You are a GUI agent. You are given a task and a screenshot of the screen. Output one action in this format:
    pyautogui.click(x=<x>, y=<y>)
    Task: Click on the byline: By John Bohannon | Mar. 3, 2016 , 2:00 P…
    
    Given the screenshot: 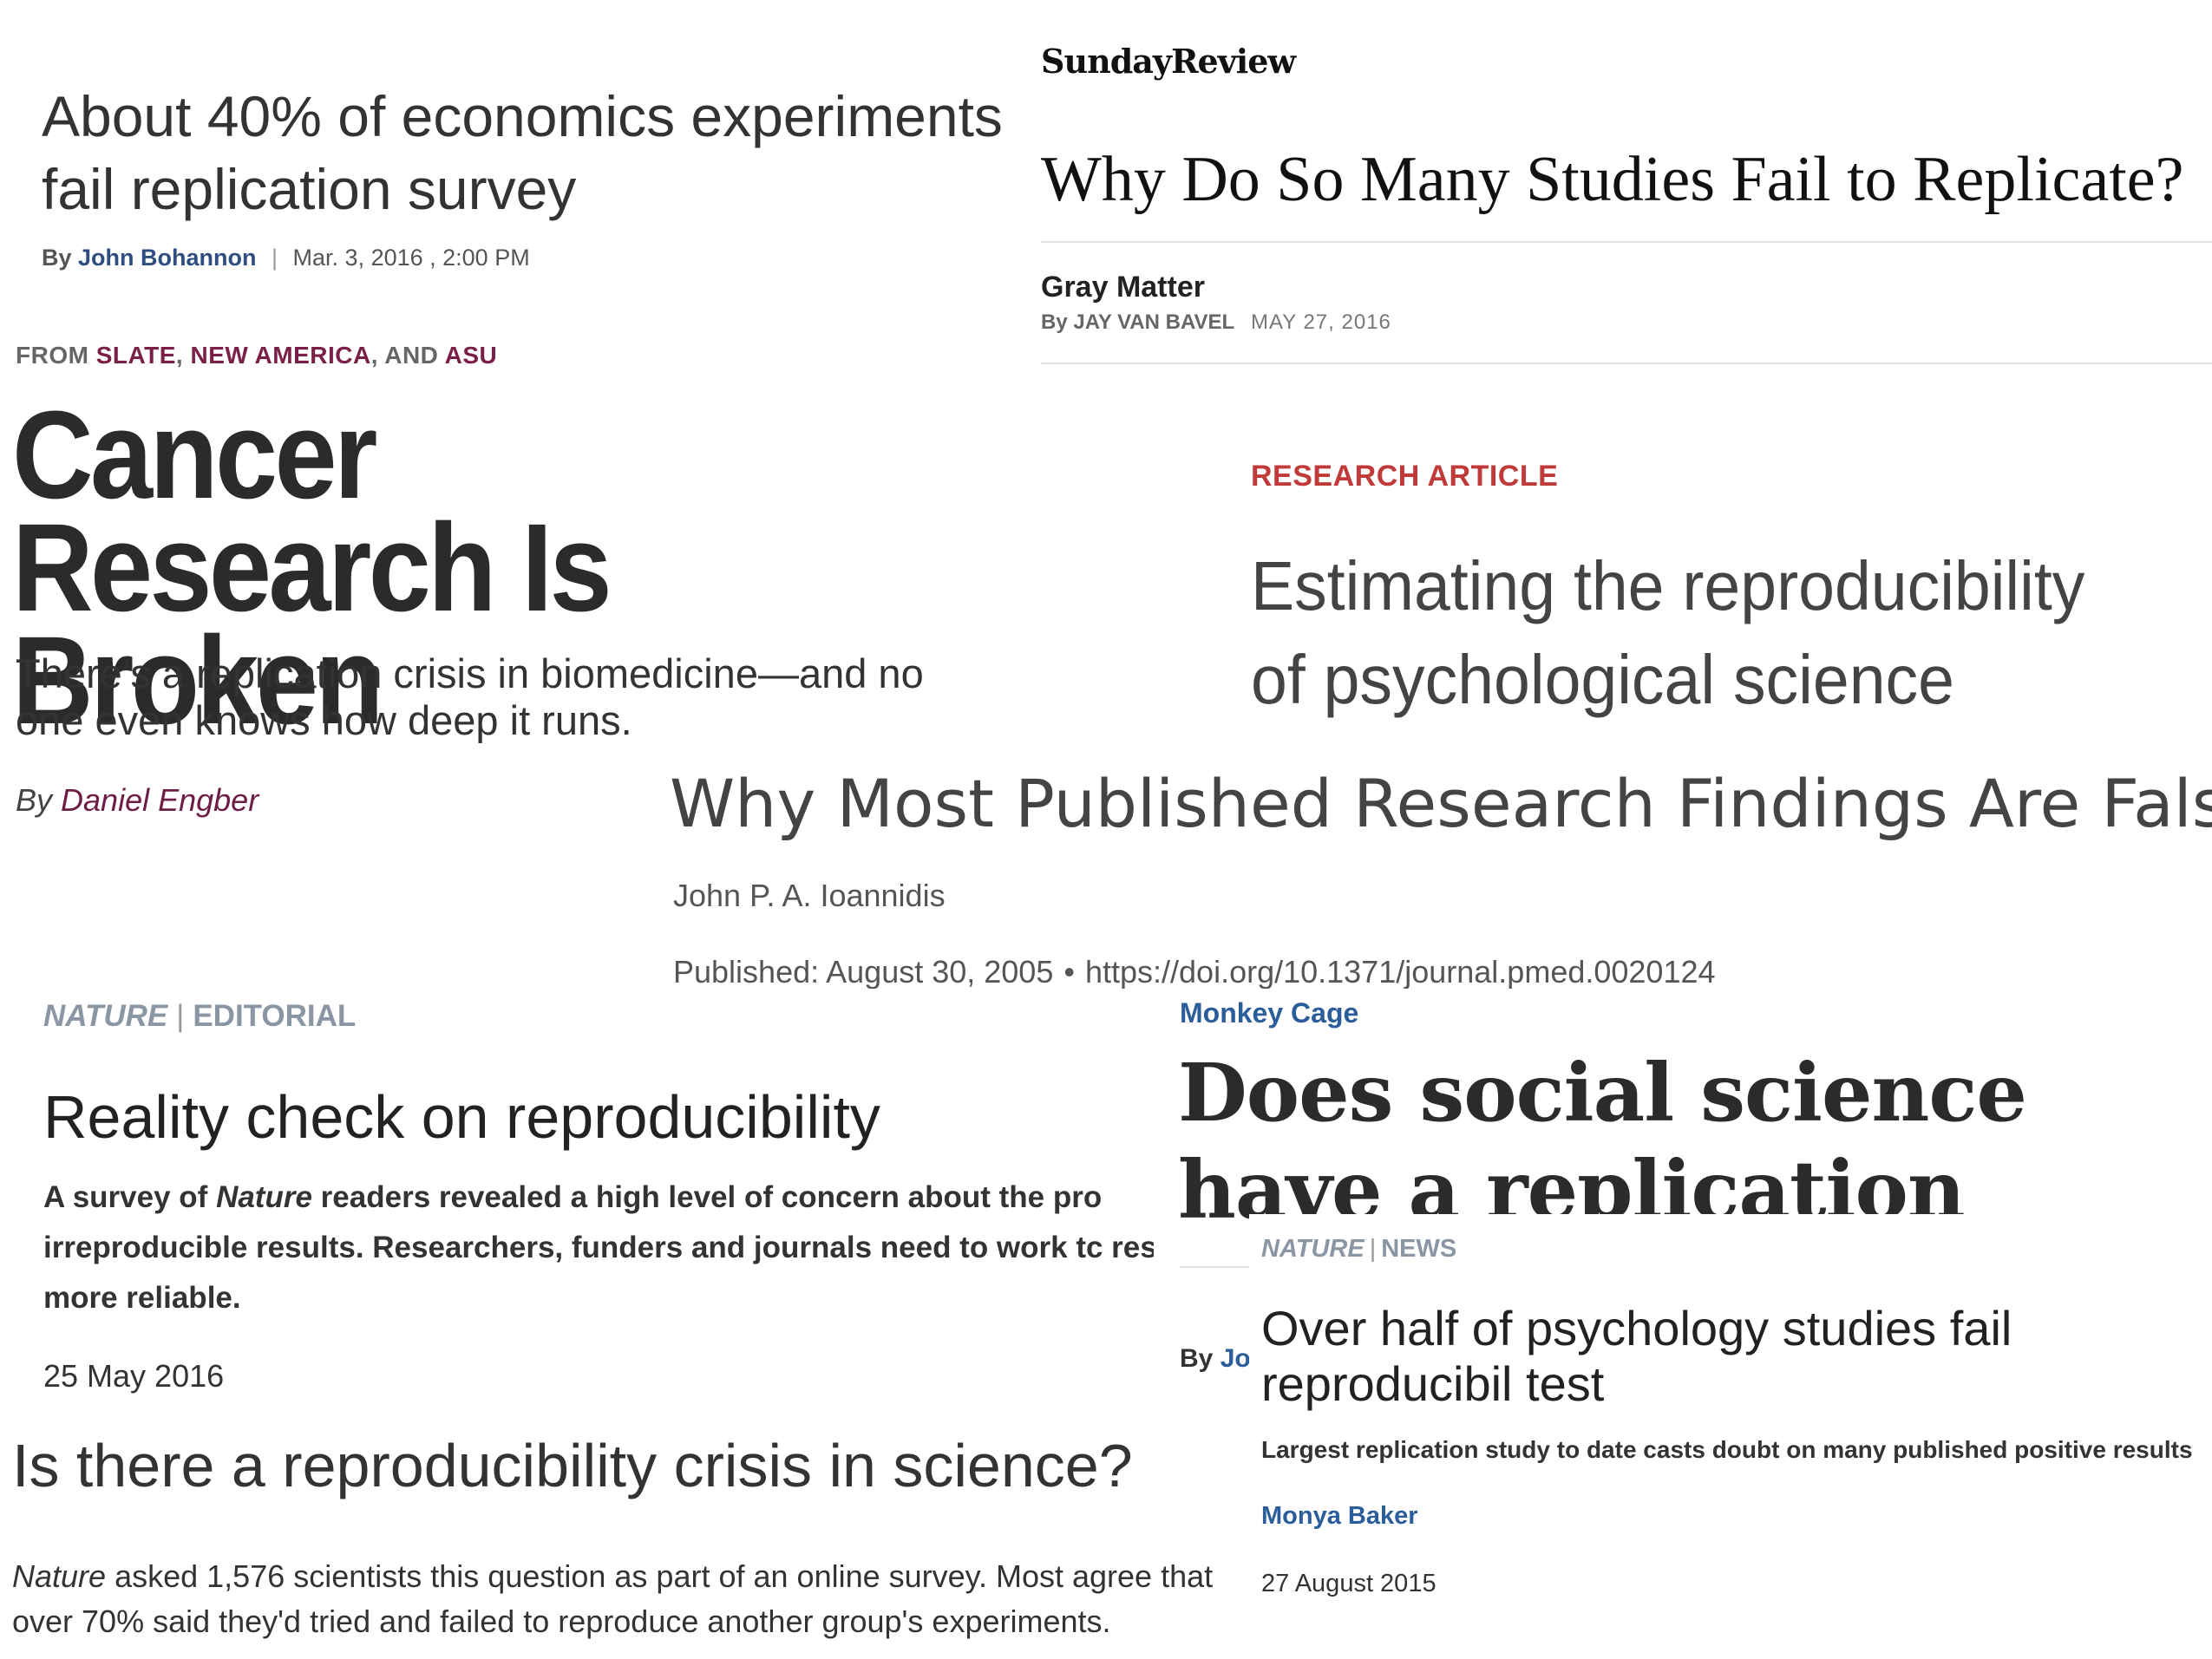 What is the action you would take?
    pyautogui.click(x=286, y=258)
    